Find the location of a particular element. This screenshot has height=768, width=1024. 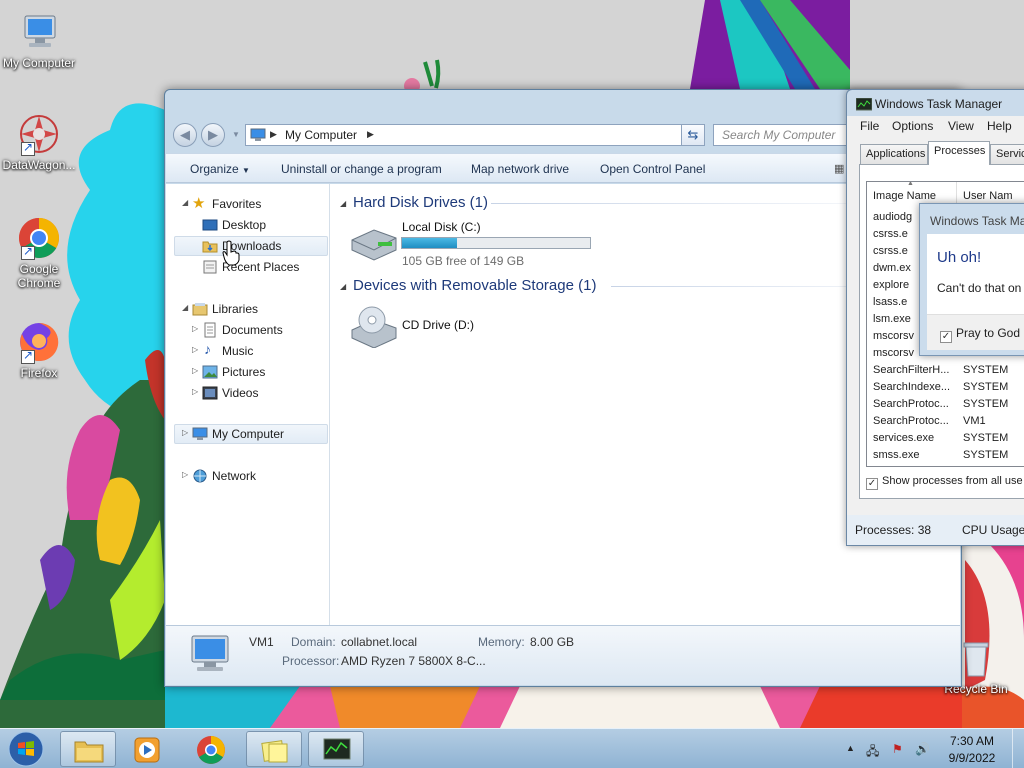

nav-network: ▷ Network is located at coordinates (248, 476).